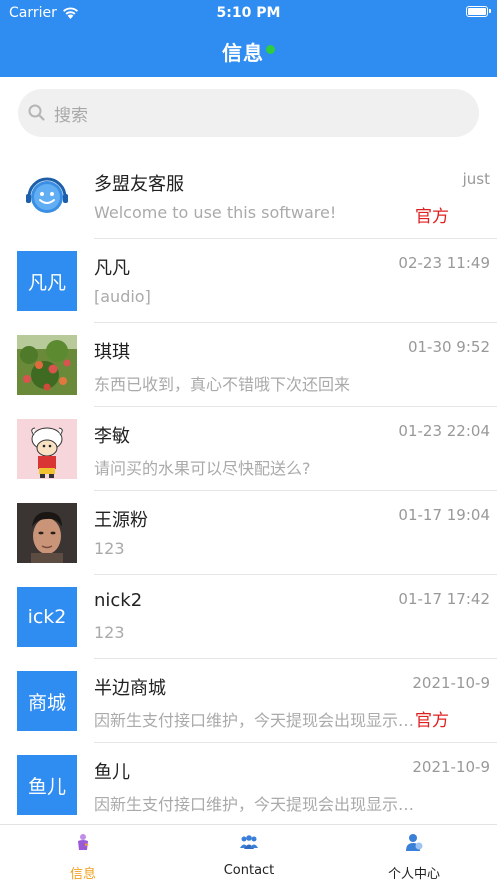 The width and height of the screenshot is (497, 883). I want to click on tab-label: Contact, so click(249, 870).